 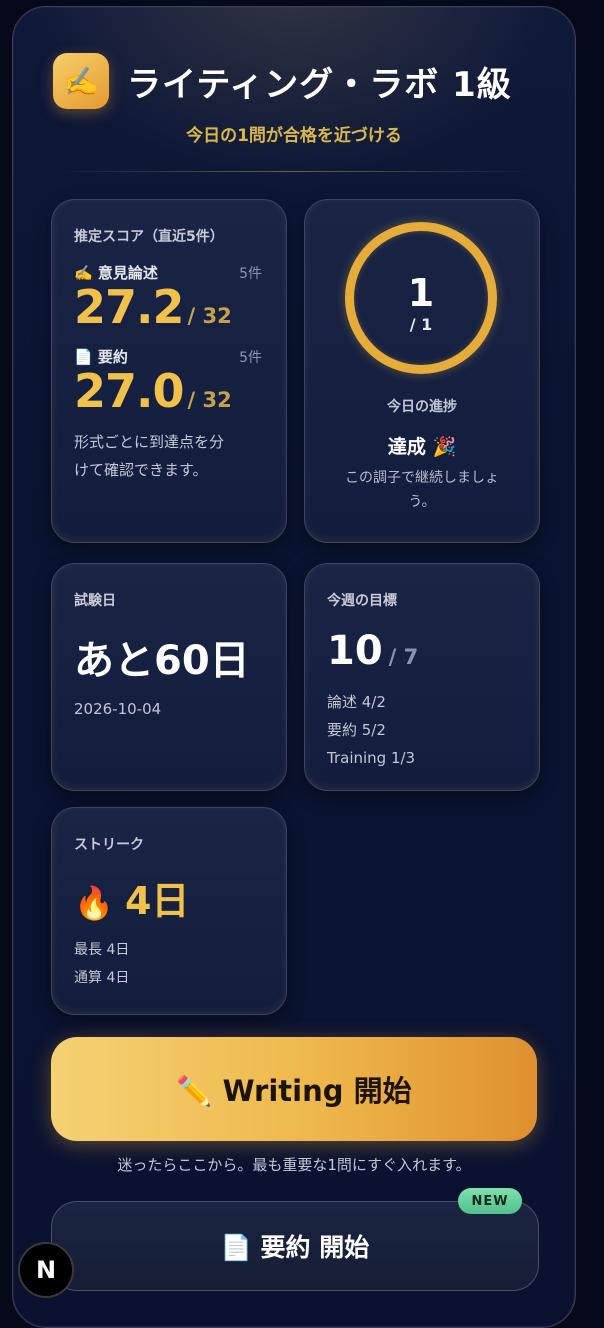 I want to click on goal-card-label: 今週の目標, so click(x=362, y=601).